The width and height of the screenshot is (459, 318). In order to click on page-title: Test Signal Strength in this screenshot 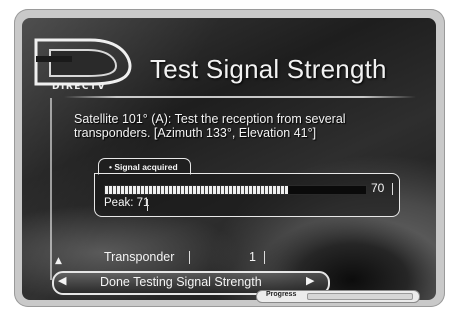, I will do `click(268, 69)`.